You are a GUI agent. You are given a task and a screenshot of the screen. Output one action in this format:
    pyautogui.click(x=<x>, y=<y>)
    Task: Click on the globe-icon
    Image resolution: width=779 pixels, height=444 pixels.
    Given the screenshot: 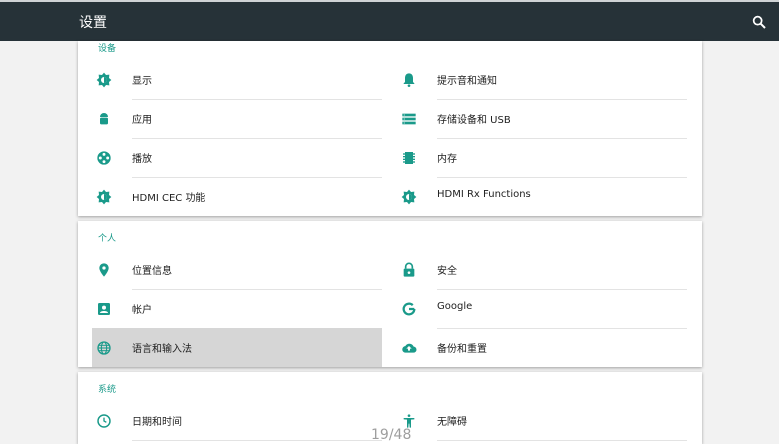 What is the action you would take?
    pyautogui.click(x=104, y=348)
    